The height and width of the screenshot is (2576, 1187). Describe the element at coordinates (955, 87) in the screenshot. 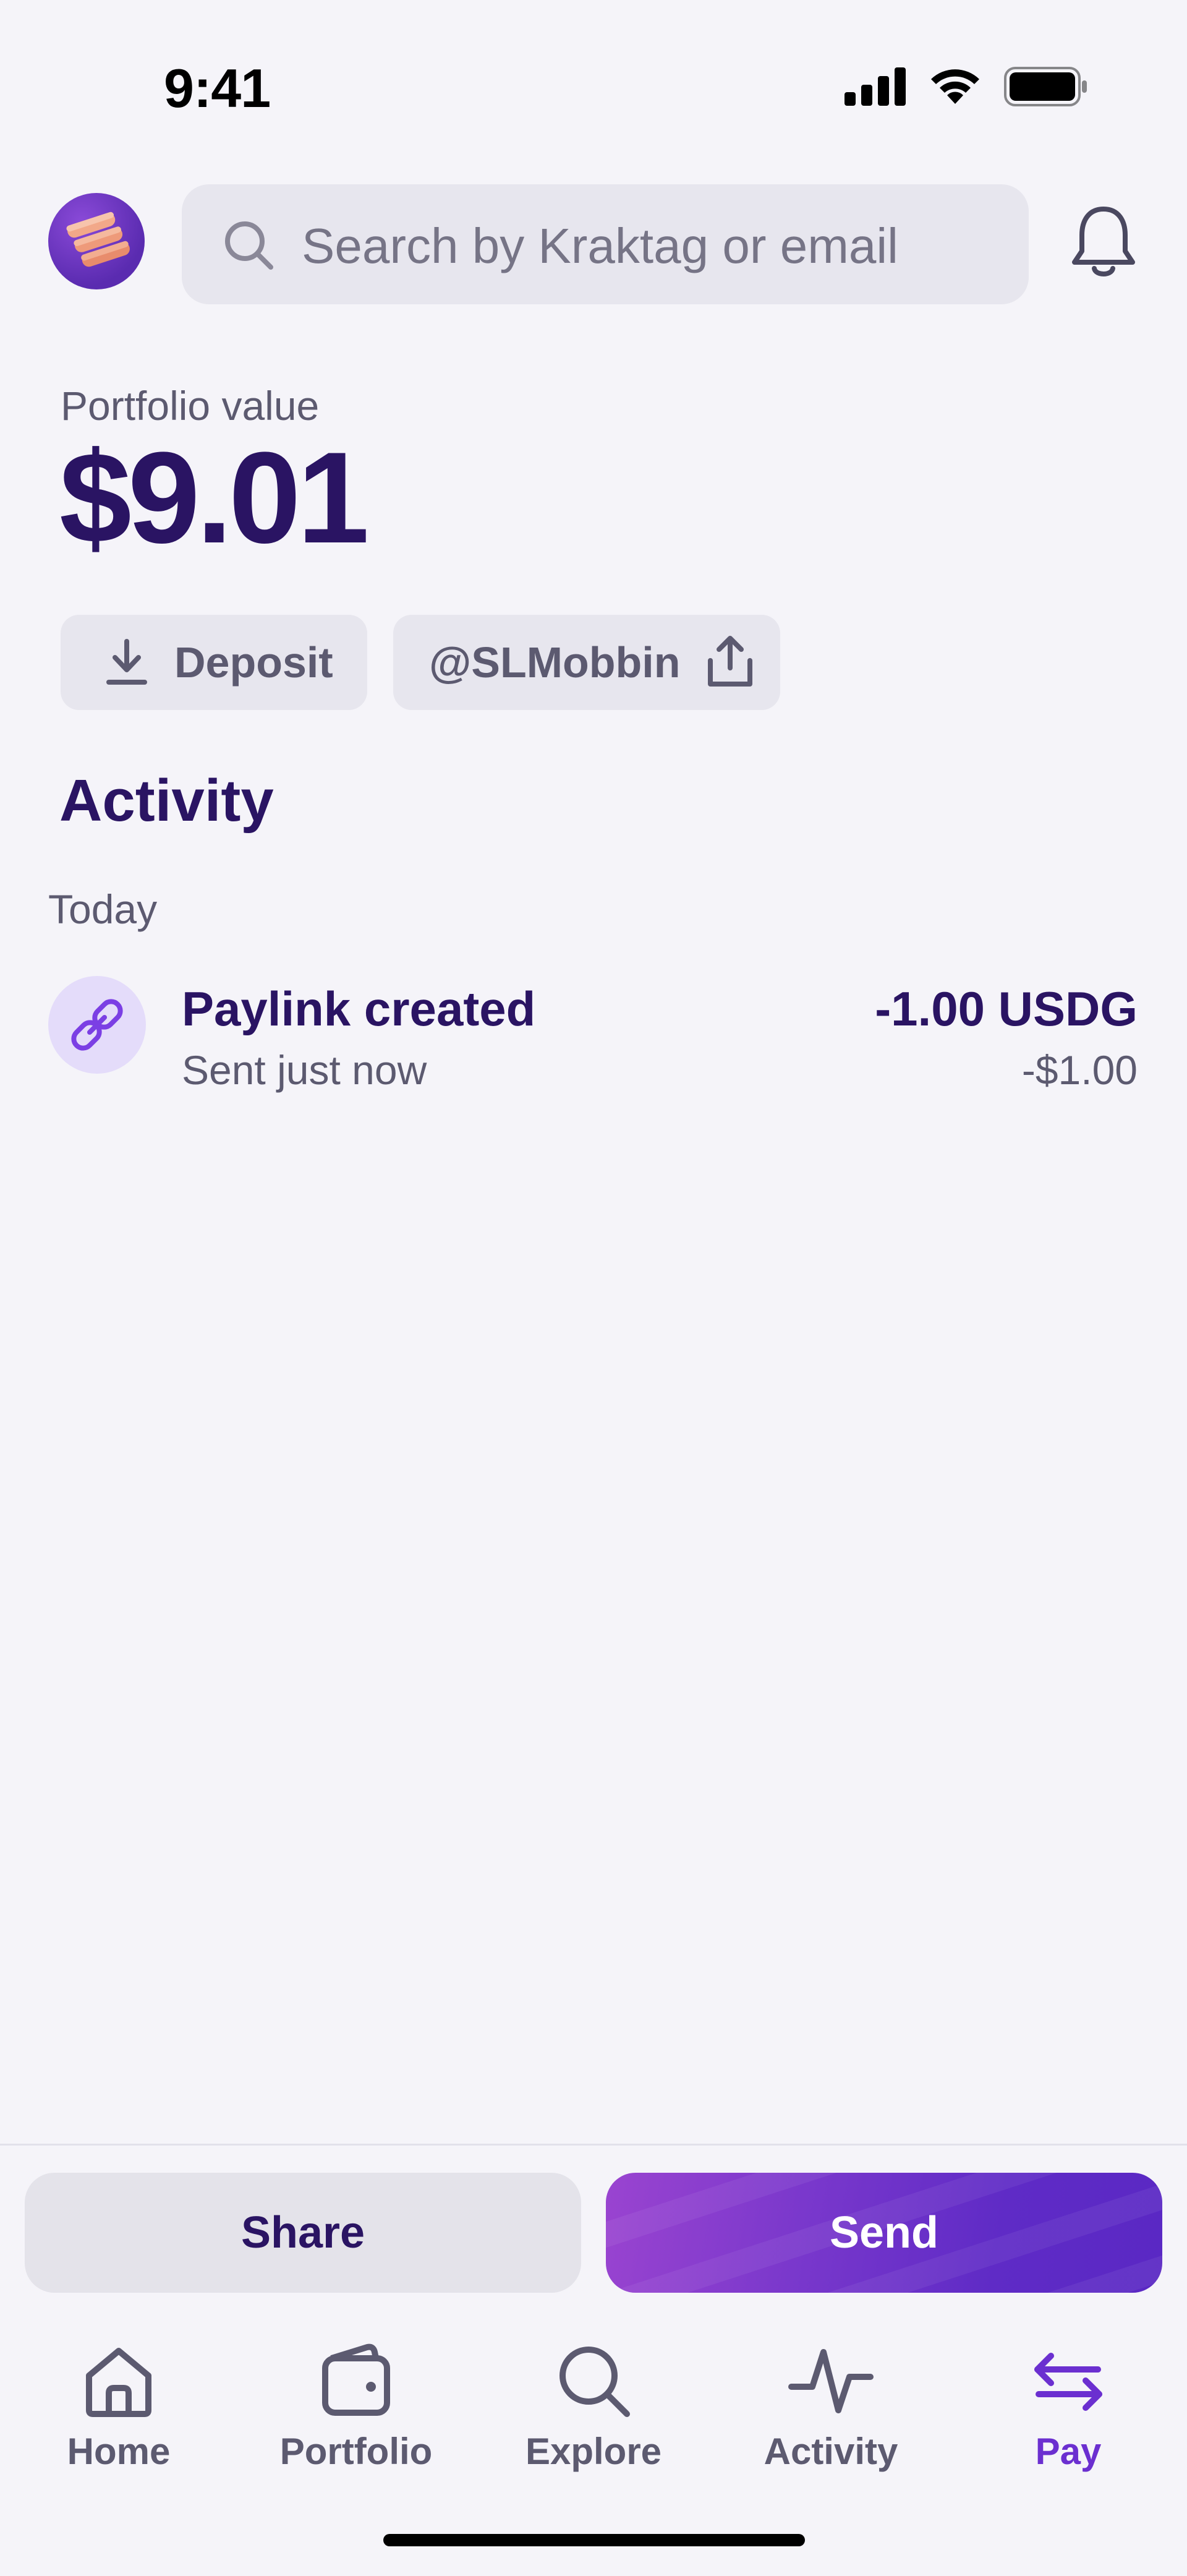

I see `wifi-icon` at that location.